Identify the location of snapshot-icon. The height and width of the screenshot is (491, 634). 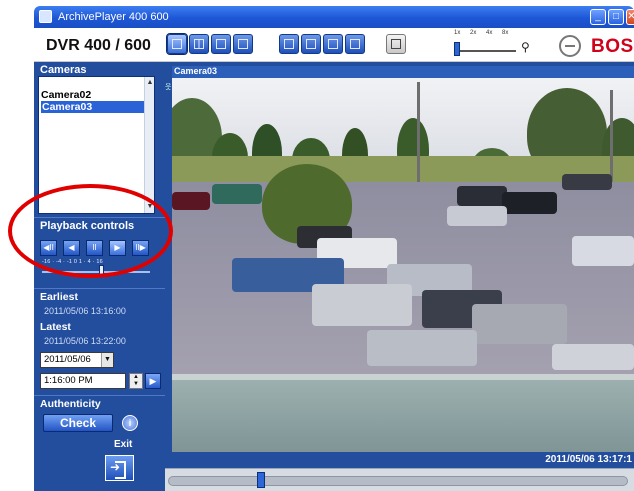
(396, 44).